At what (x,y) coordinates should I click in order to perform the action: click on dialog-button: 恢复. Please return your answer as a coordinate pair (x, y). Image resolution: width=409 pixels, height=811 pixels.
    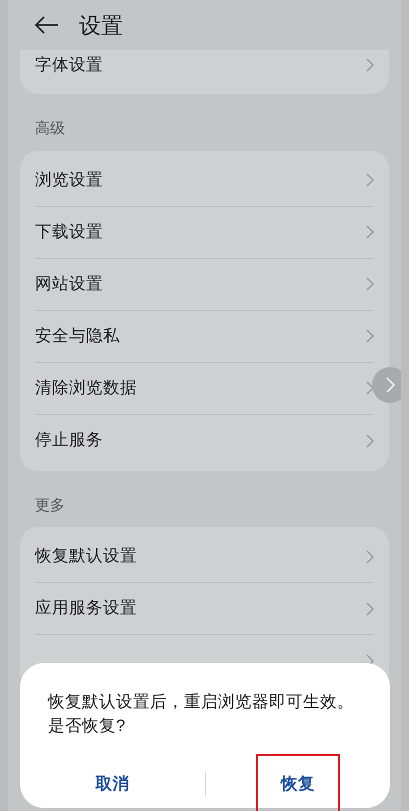
    Looking at the image, I should click on (298, 782).